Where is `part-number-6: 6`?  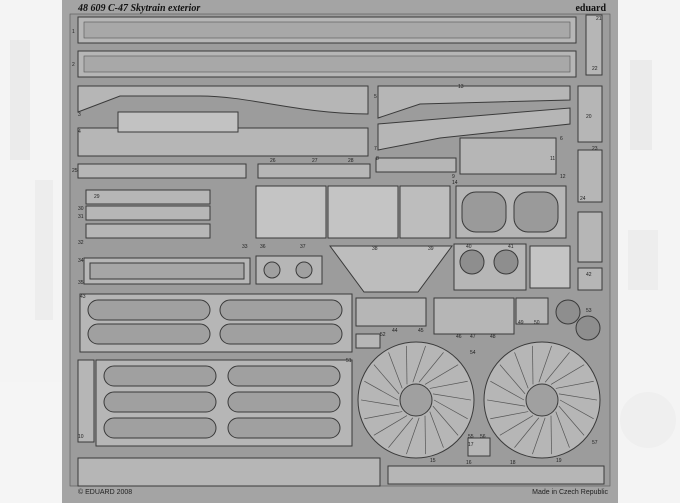
part-number-6: 6 is located at coordinates (561, 139).